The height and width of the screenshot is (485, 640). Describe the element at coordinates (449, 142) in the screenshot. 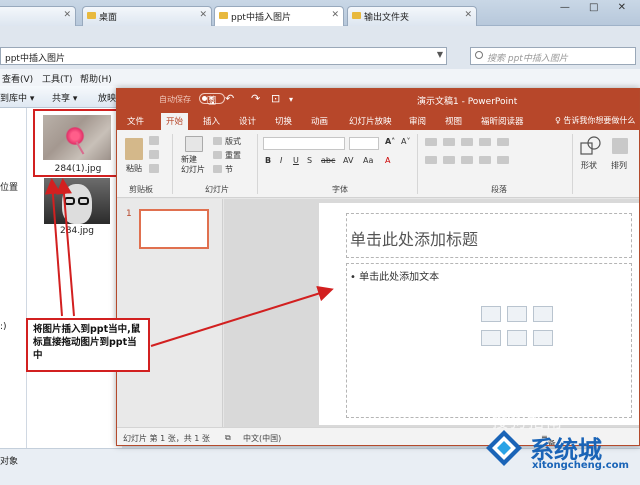

I see `numbering-icon` at that location.